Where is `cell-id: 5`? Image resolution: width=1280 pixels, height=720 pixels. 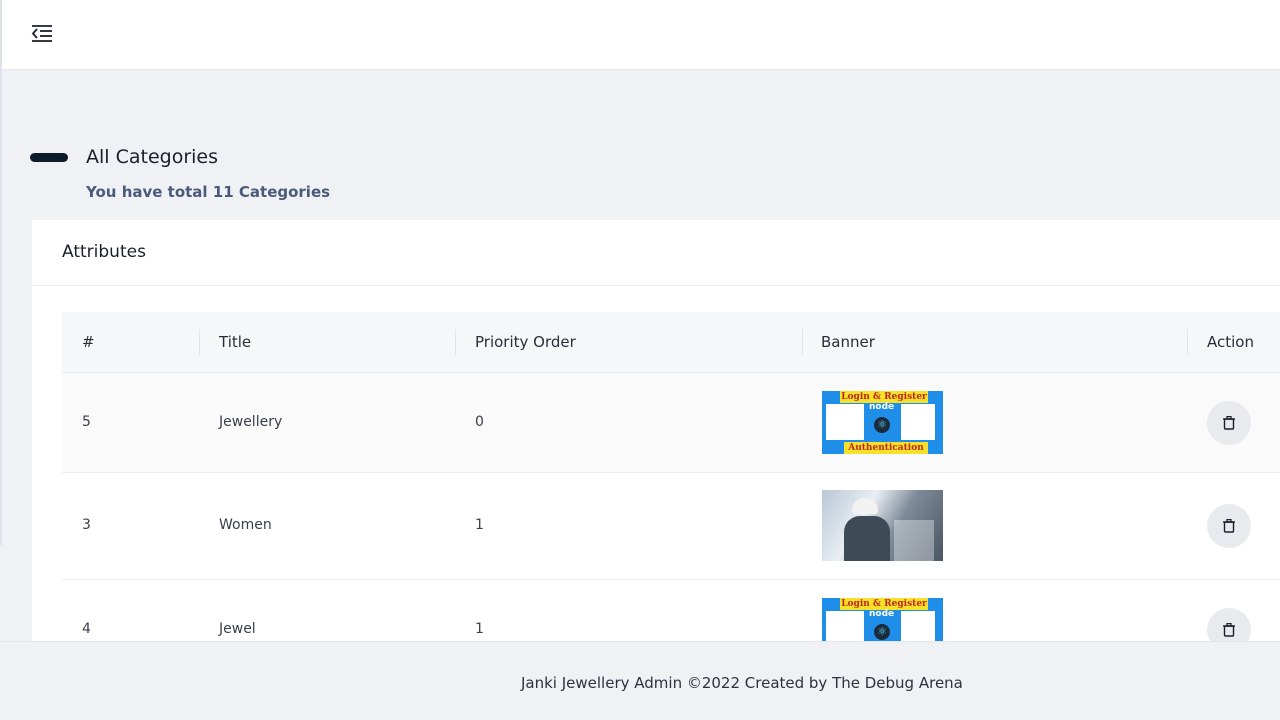
cell-id: 5 is located at coordinates (86, 422).